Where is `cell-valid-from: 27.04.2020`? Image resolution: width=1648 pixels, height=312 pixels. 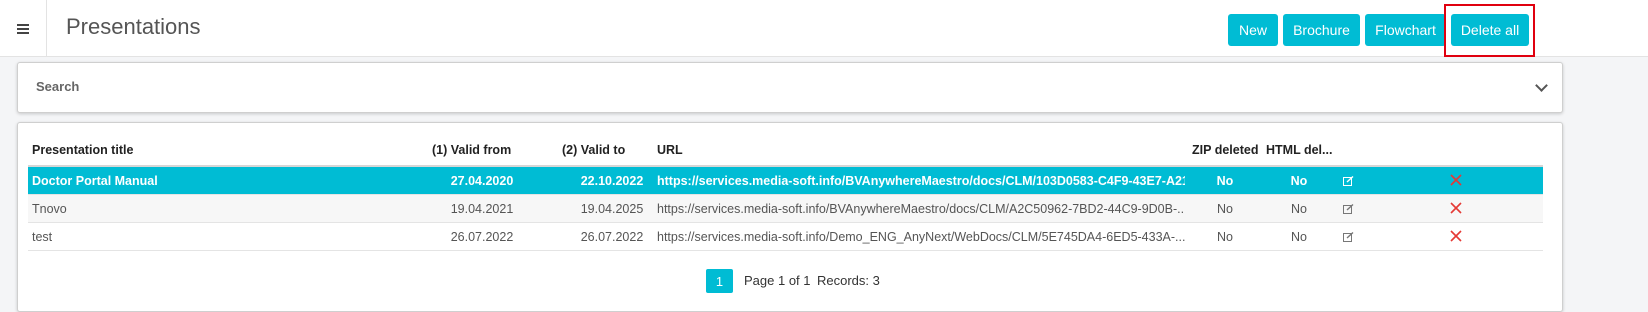 cell-valid-from: 27.04.2020 is located at coordinates (482, 181).